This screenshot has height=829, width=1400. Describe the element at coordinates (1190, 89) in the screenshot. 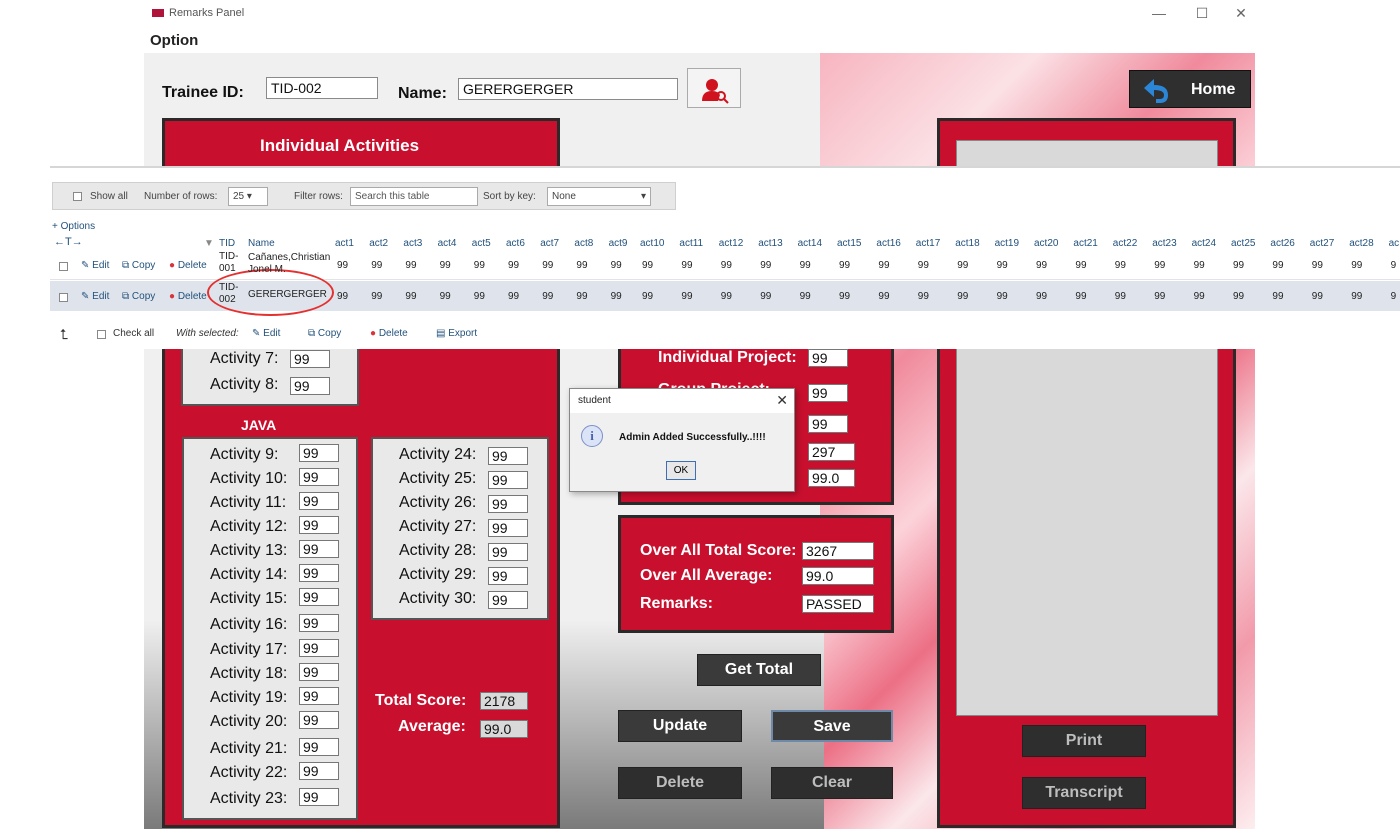

I see `home-button: Home` at that location.